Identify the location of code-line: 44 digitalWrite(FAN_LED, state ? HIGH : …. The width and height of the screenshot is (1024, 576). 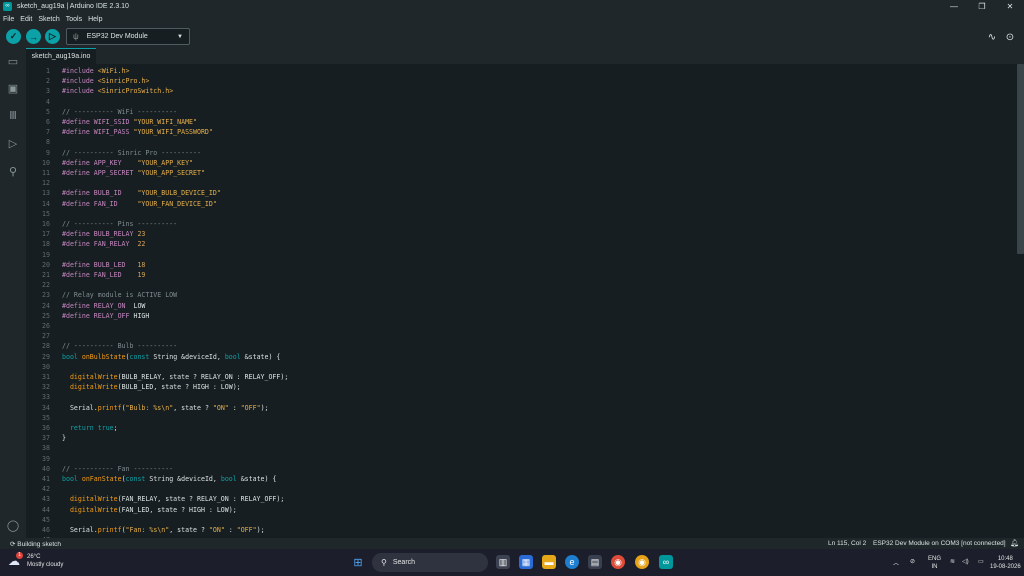
(521, 510).